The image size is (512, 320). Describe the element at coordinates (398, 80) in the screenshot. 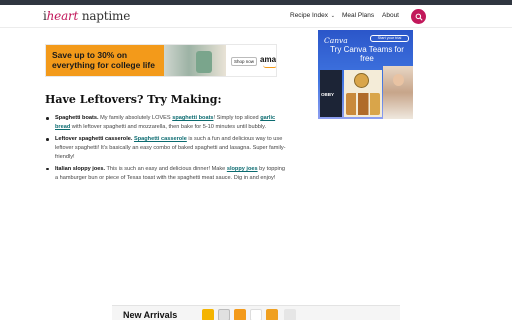

I see `person-head` at that location.